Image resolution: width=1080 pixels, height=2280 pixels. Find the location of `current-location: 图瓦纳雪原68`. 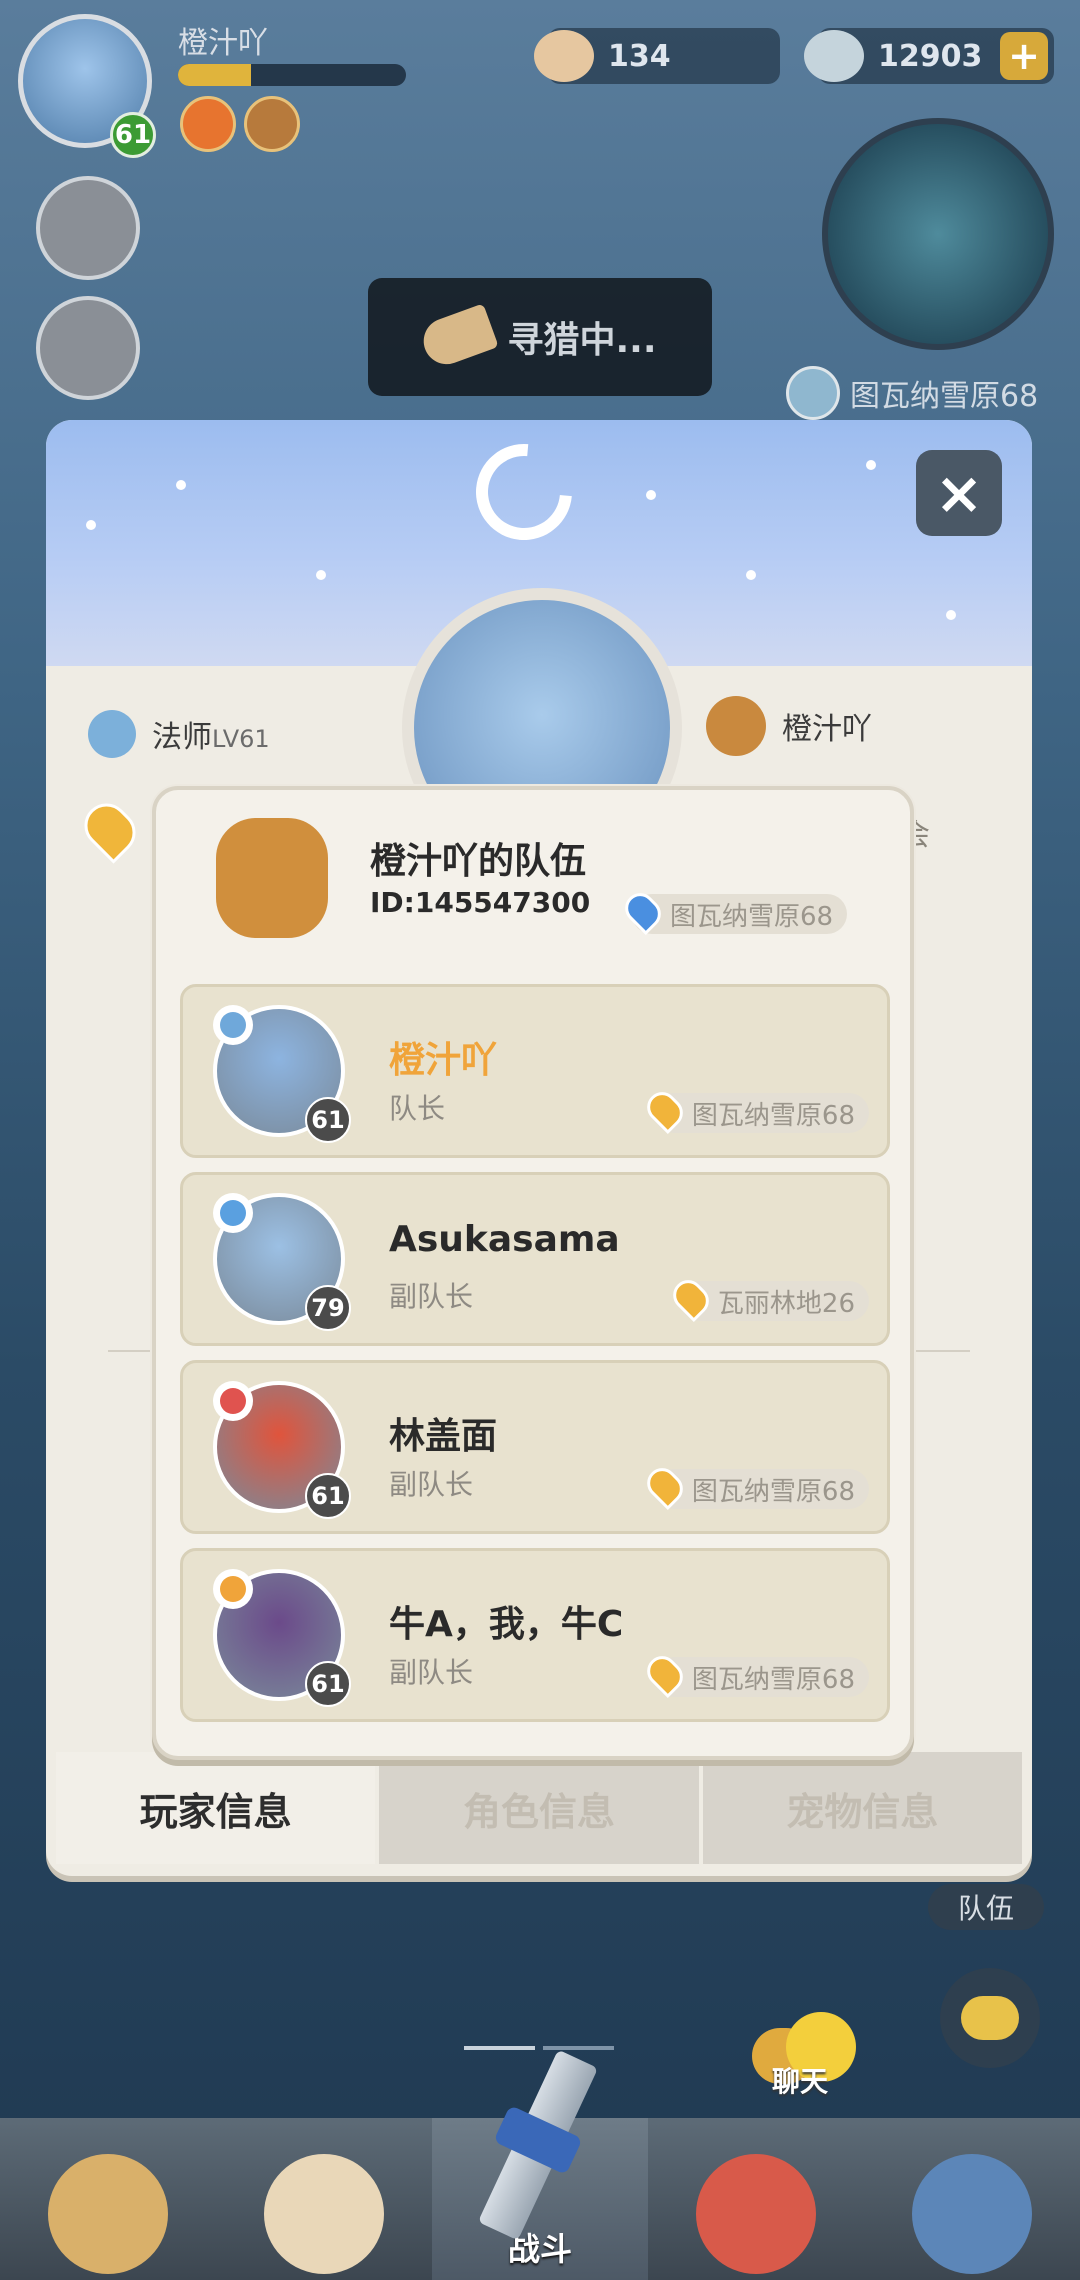

current-location: 图瓦纳雪原68 is located at coordinates (912, 393).